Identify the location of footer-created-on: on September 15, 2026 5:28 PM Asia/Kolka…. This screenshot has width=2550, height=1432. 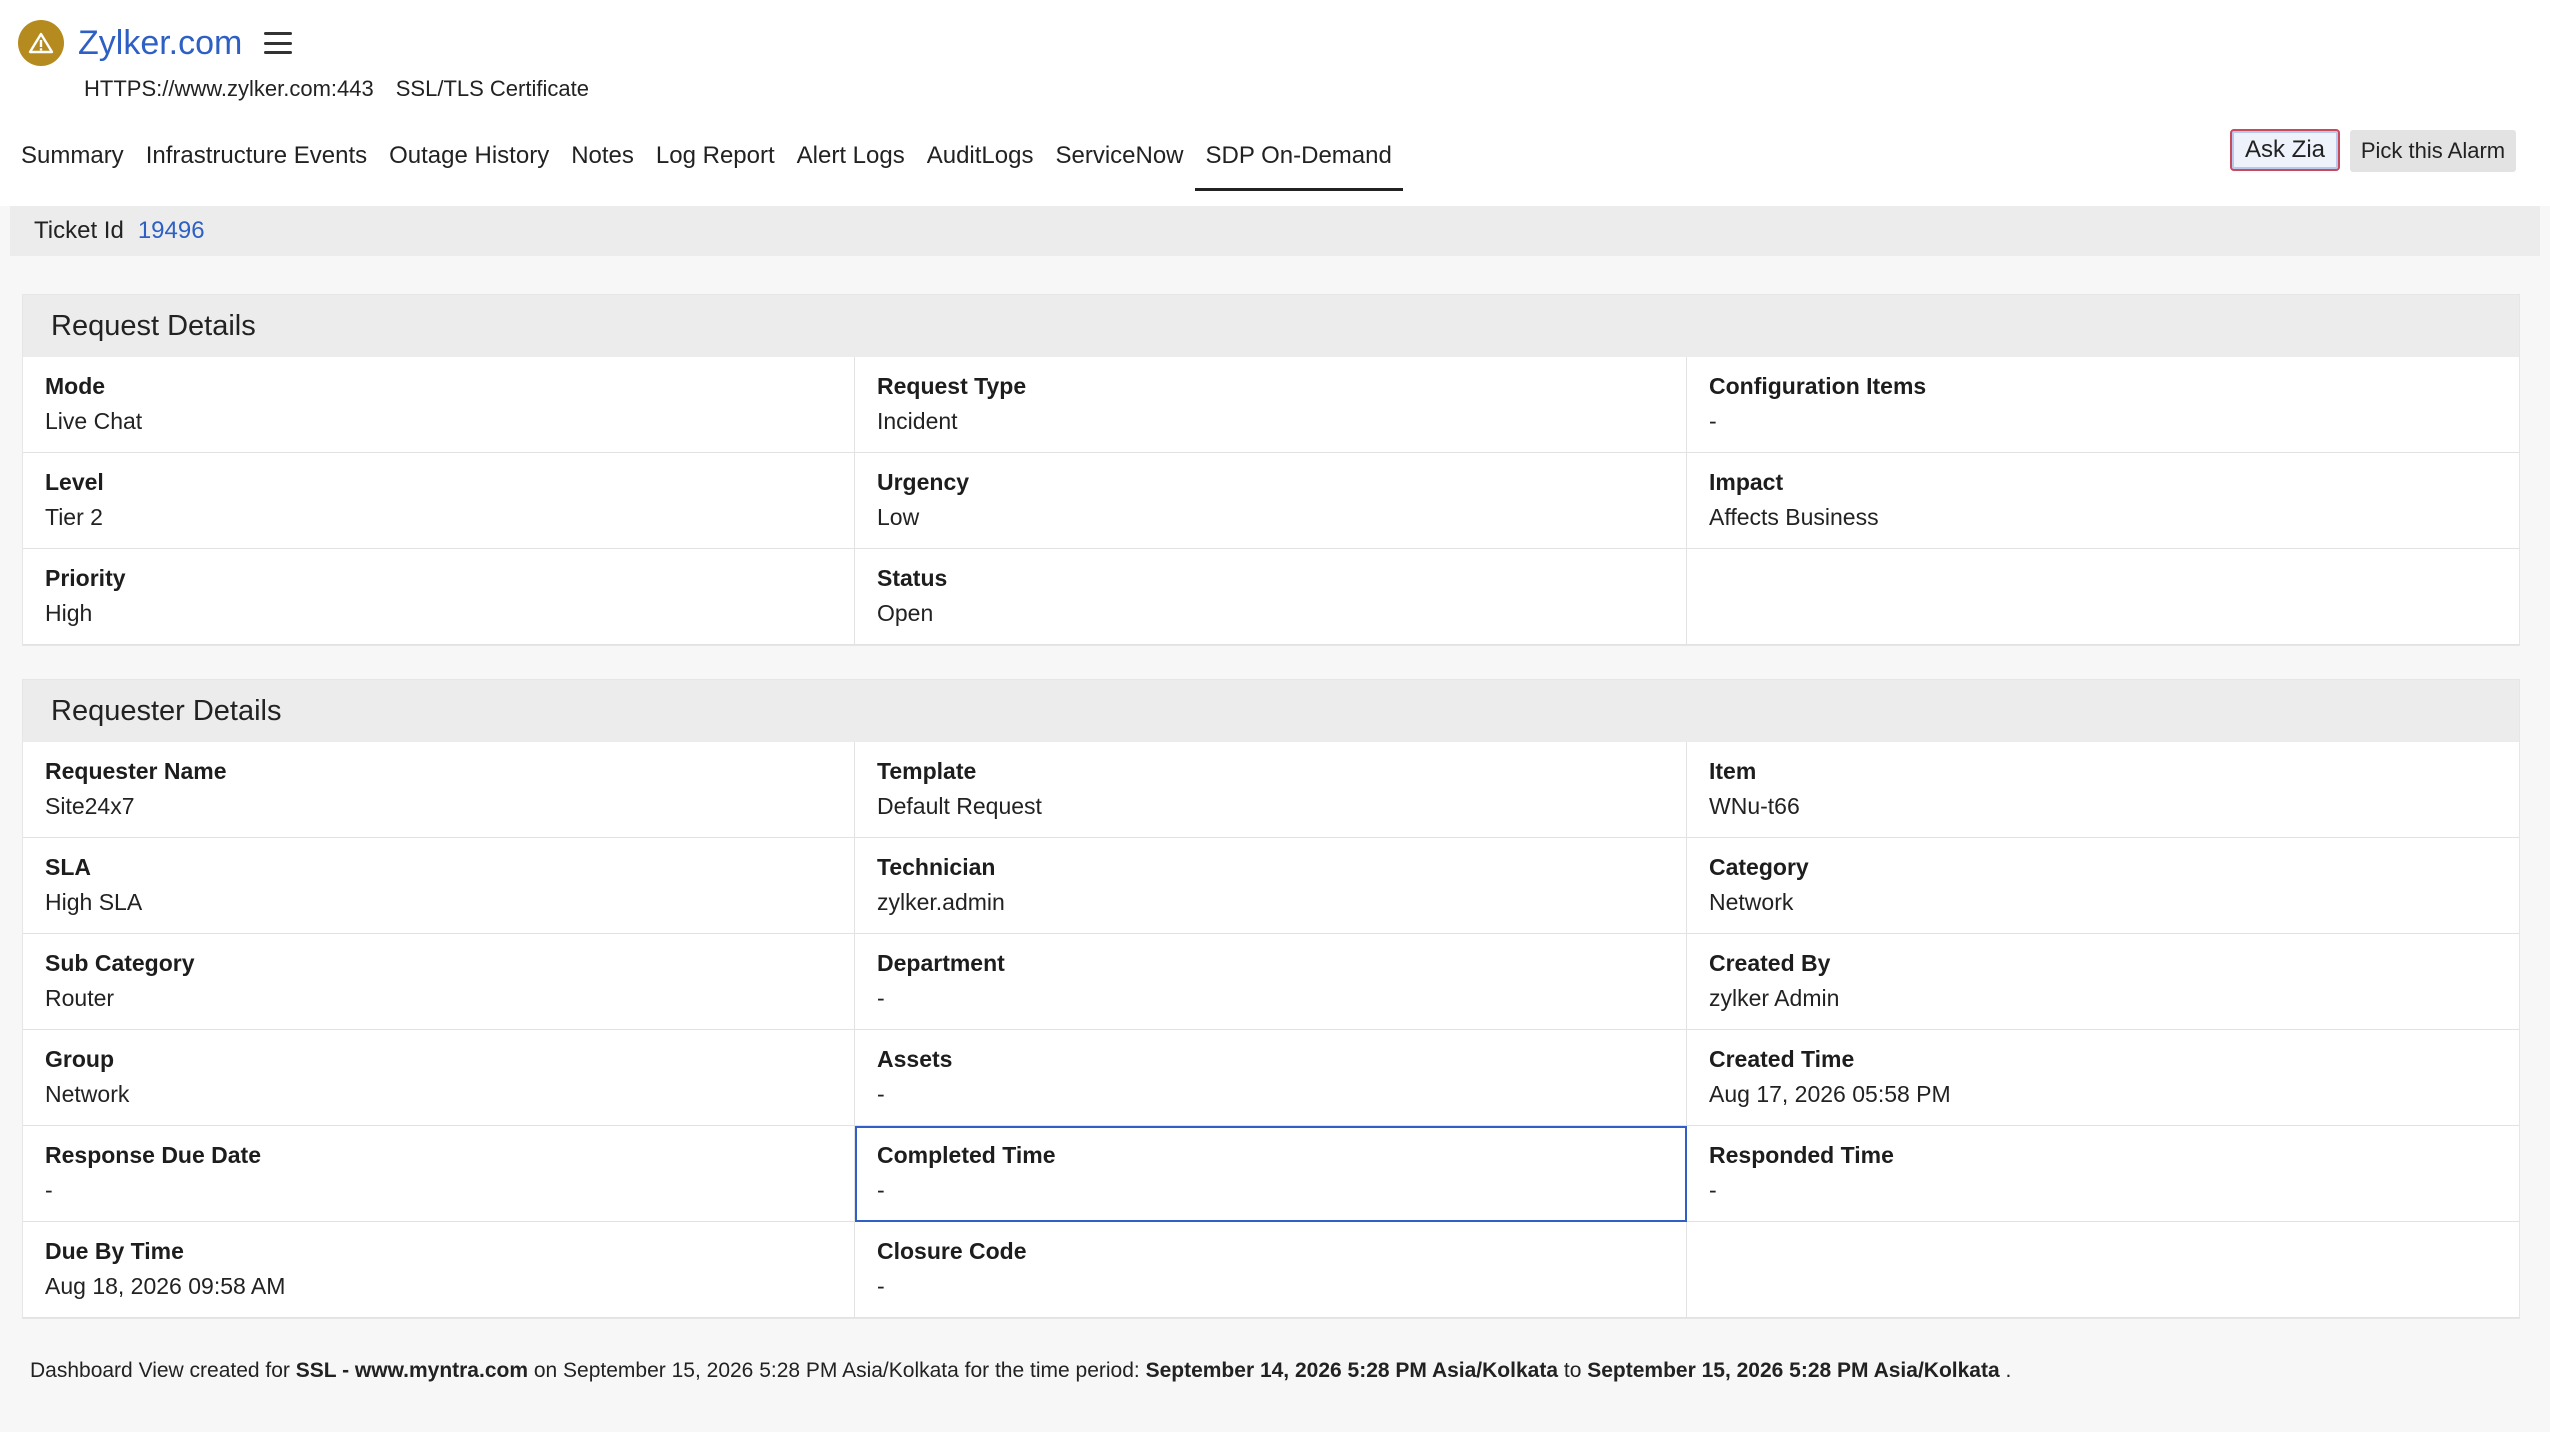
(836, 1370).